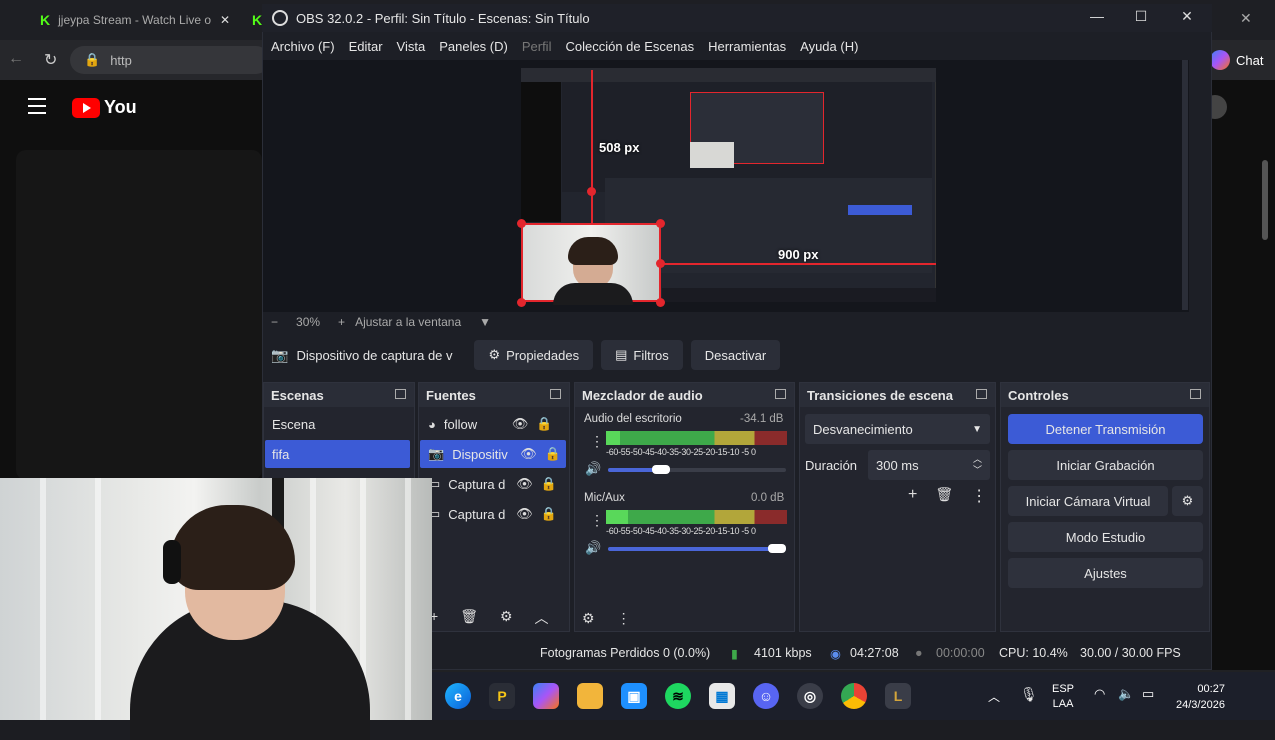 Image resolution: width=1275 pixels, height=740 pixels. I want to click on maximize-icon: ☐, so click(1141, 16).